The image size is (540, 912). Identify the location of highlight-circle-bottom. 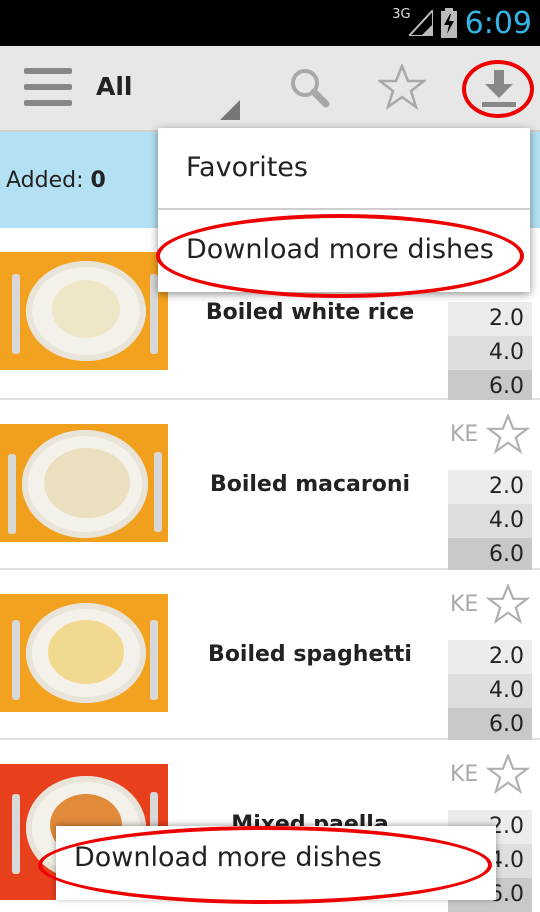
(265, 865).